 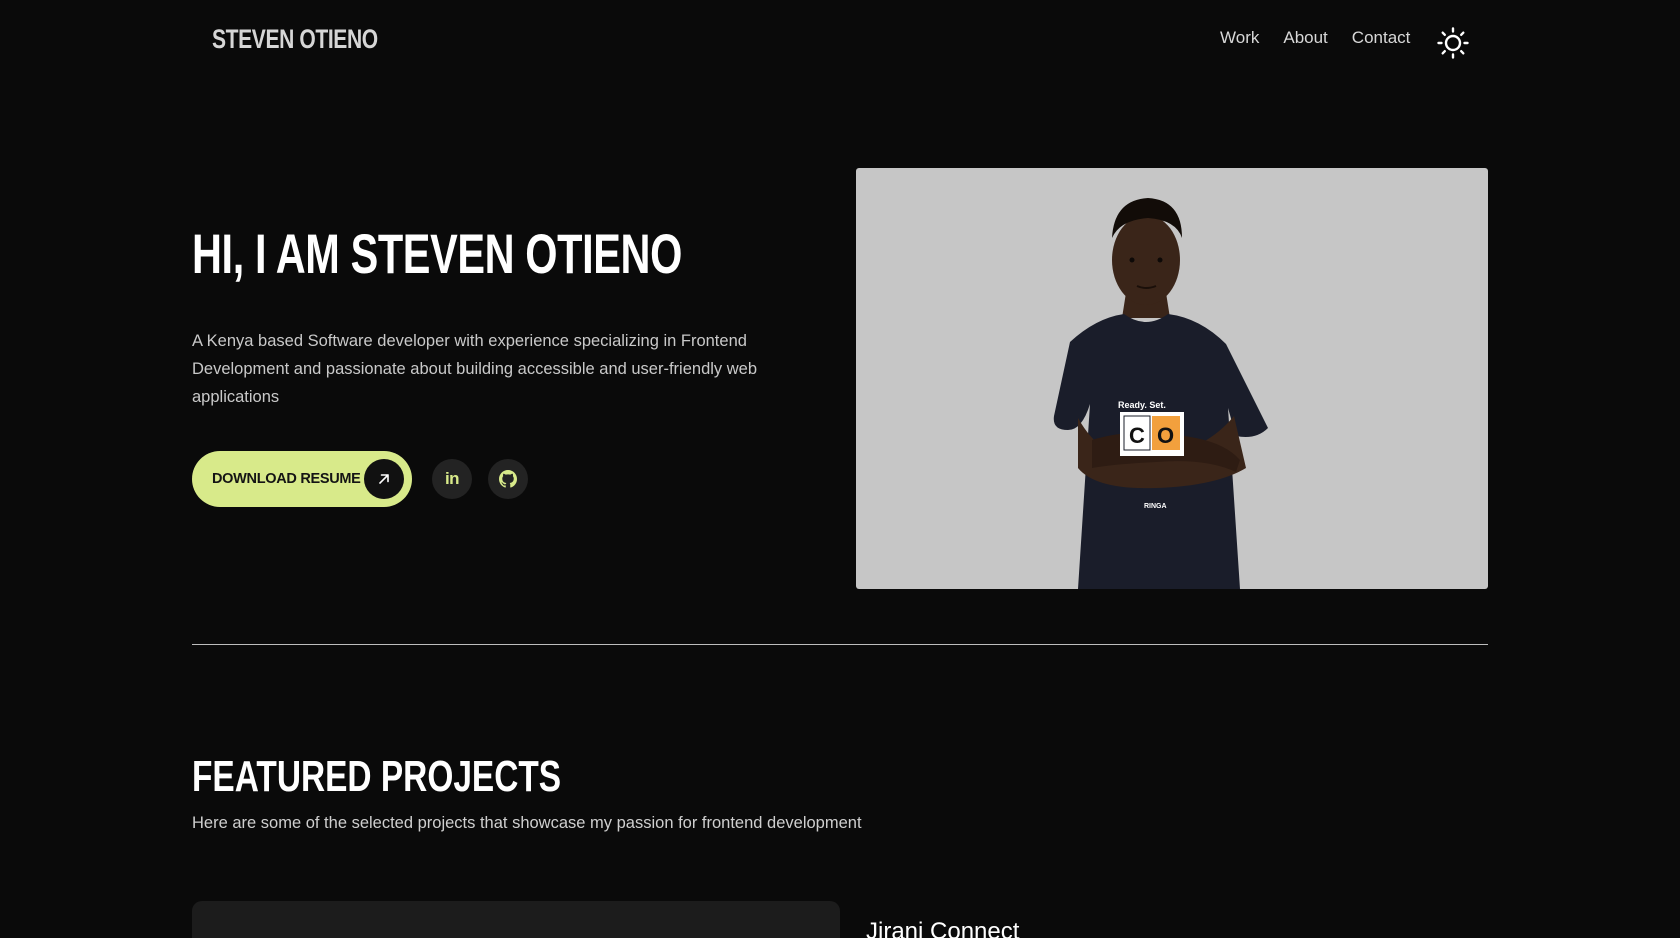 I want to click on github-link, so click(x=508, y=479).